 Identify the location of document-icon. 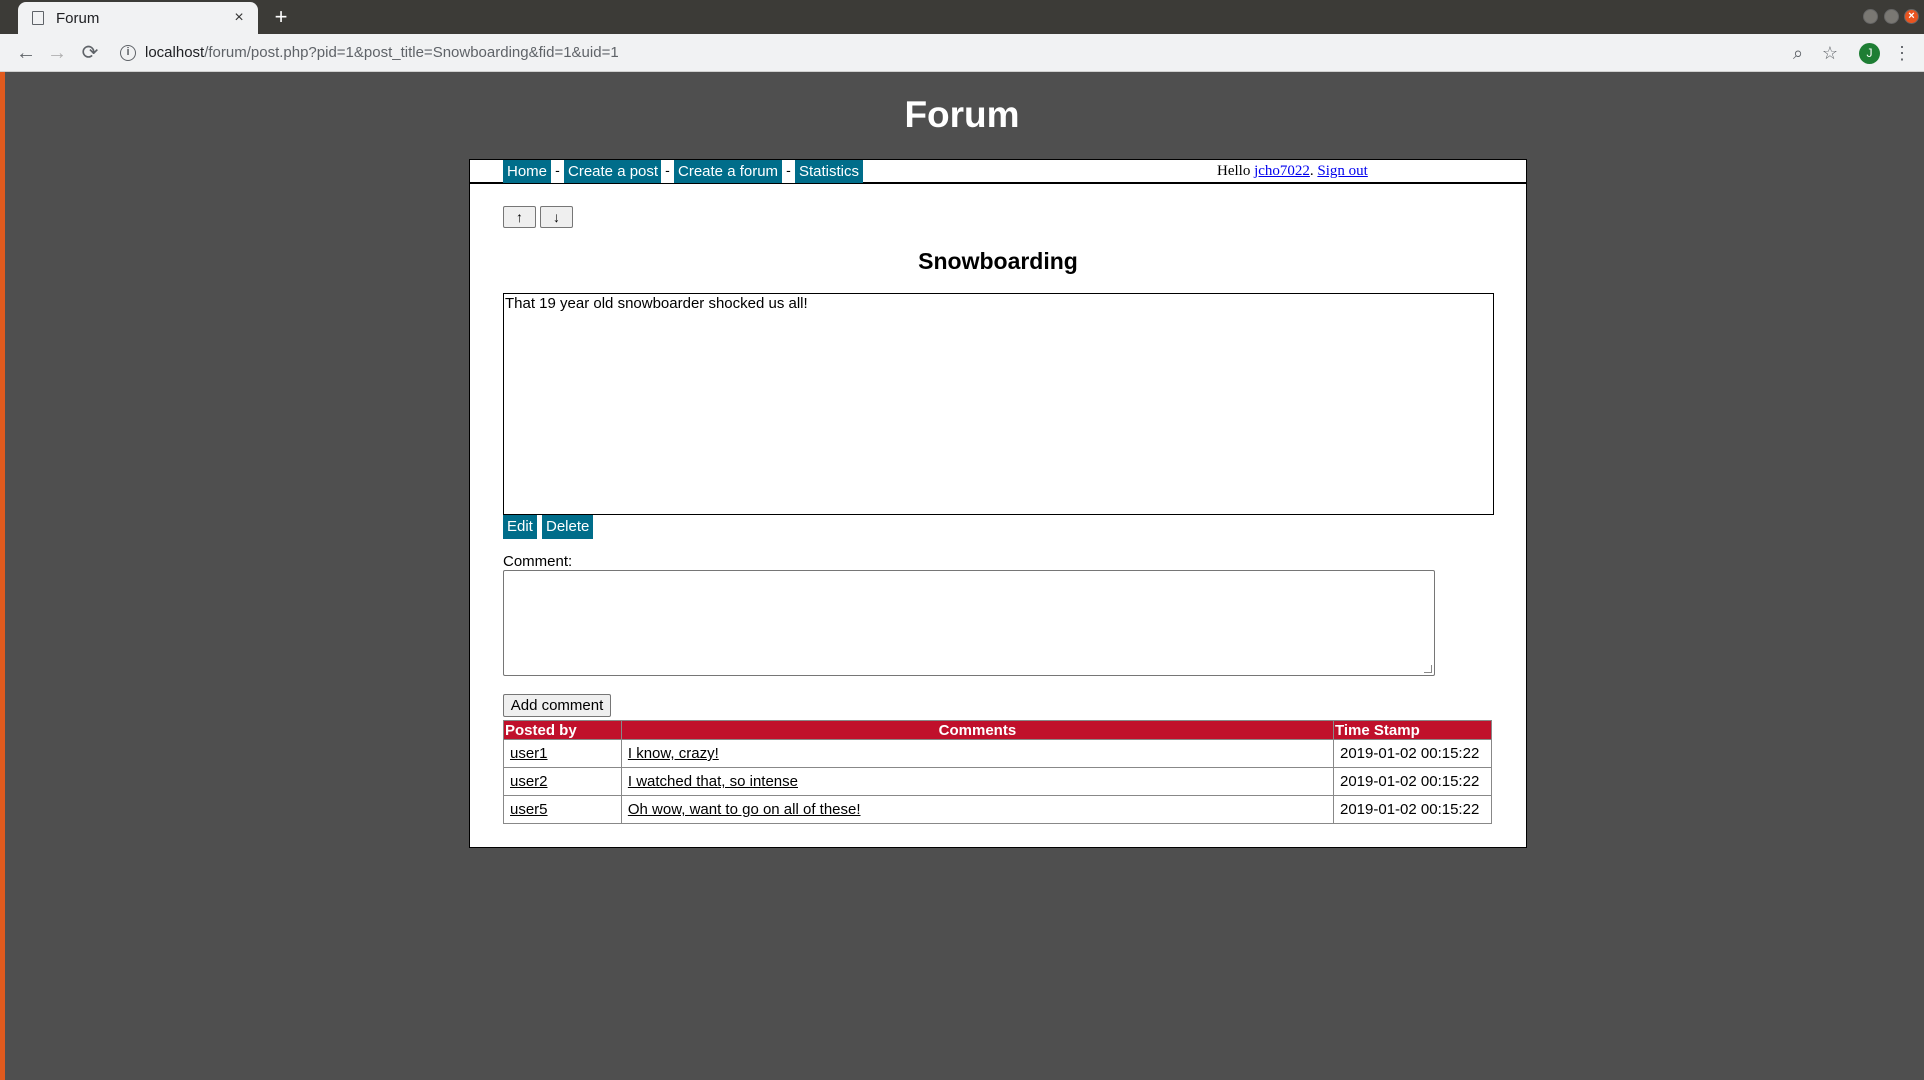
(38, 18).